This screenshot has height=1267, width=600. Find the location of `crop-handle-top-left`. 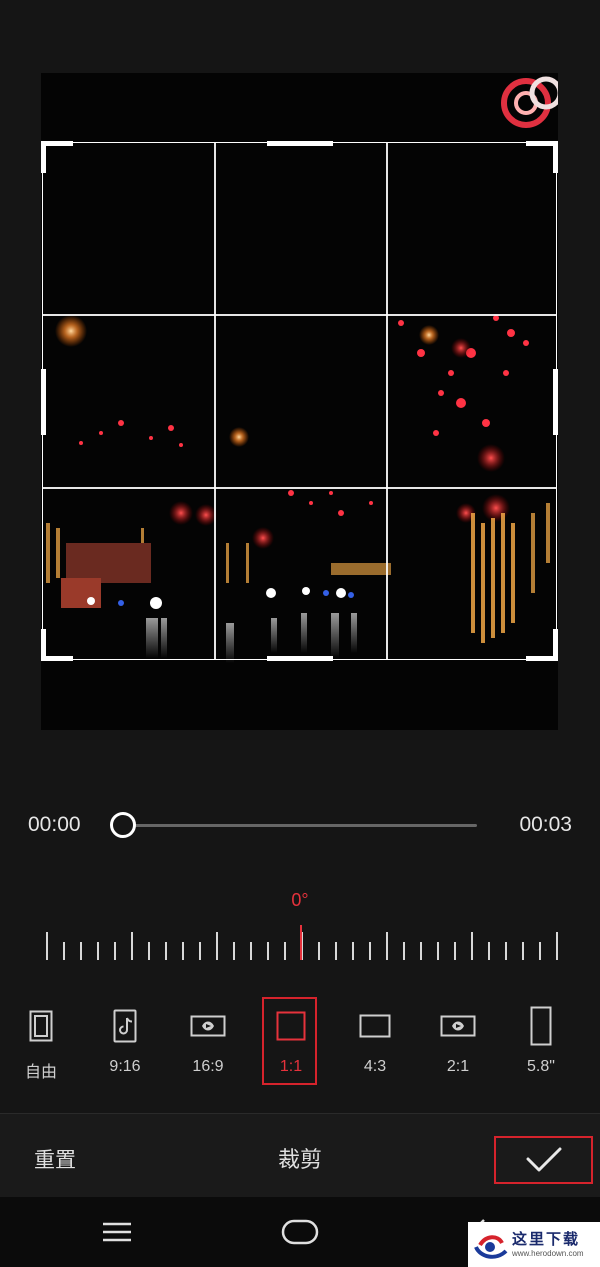

crop-handle-top-left is located at coordinates (43, 157).